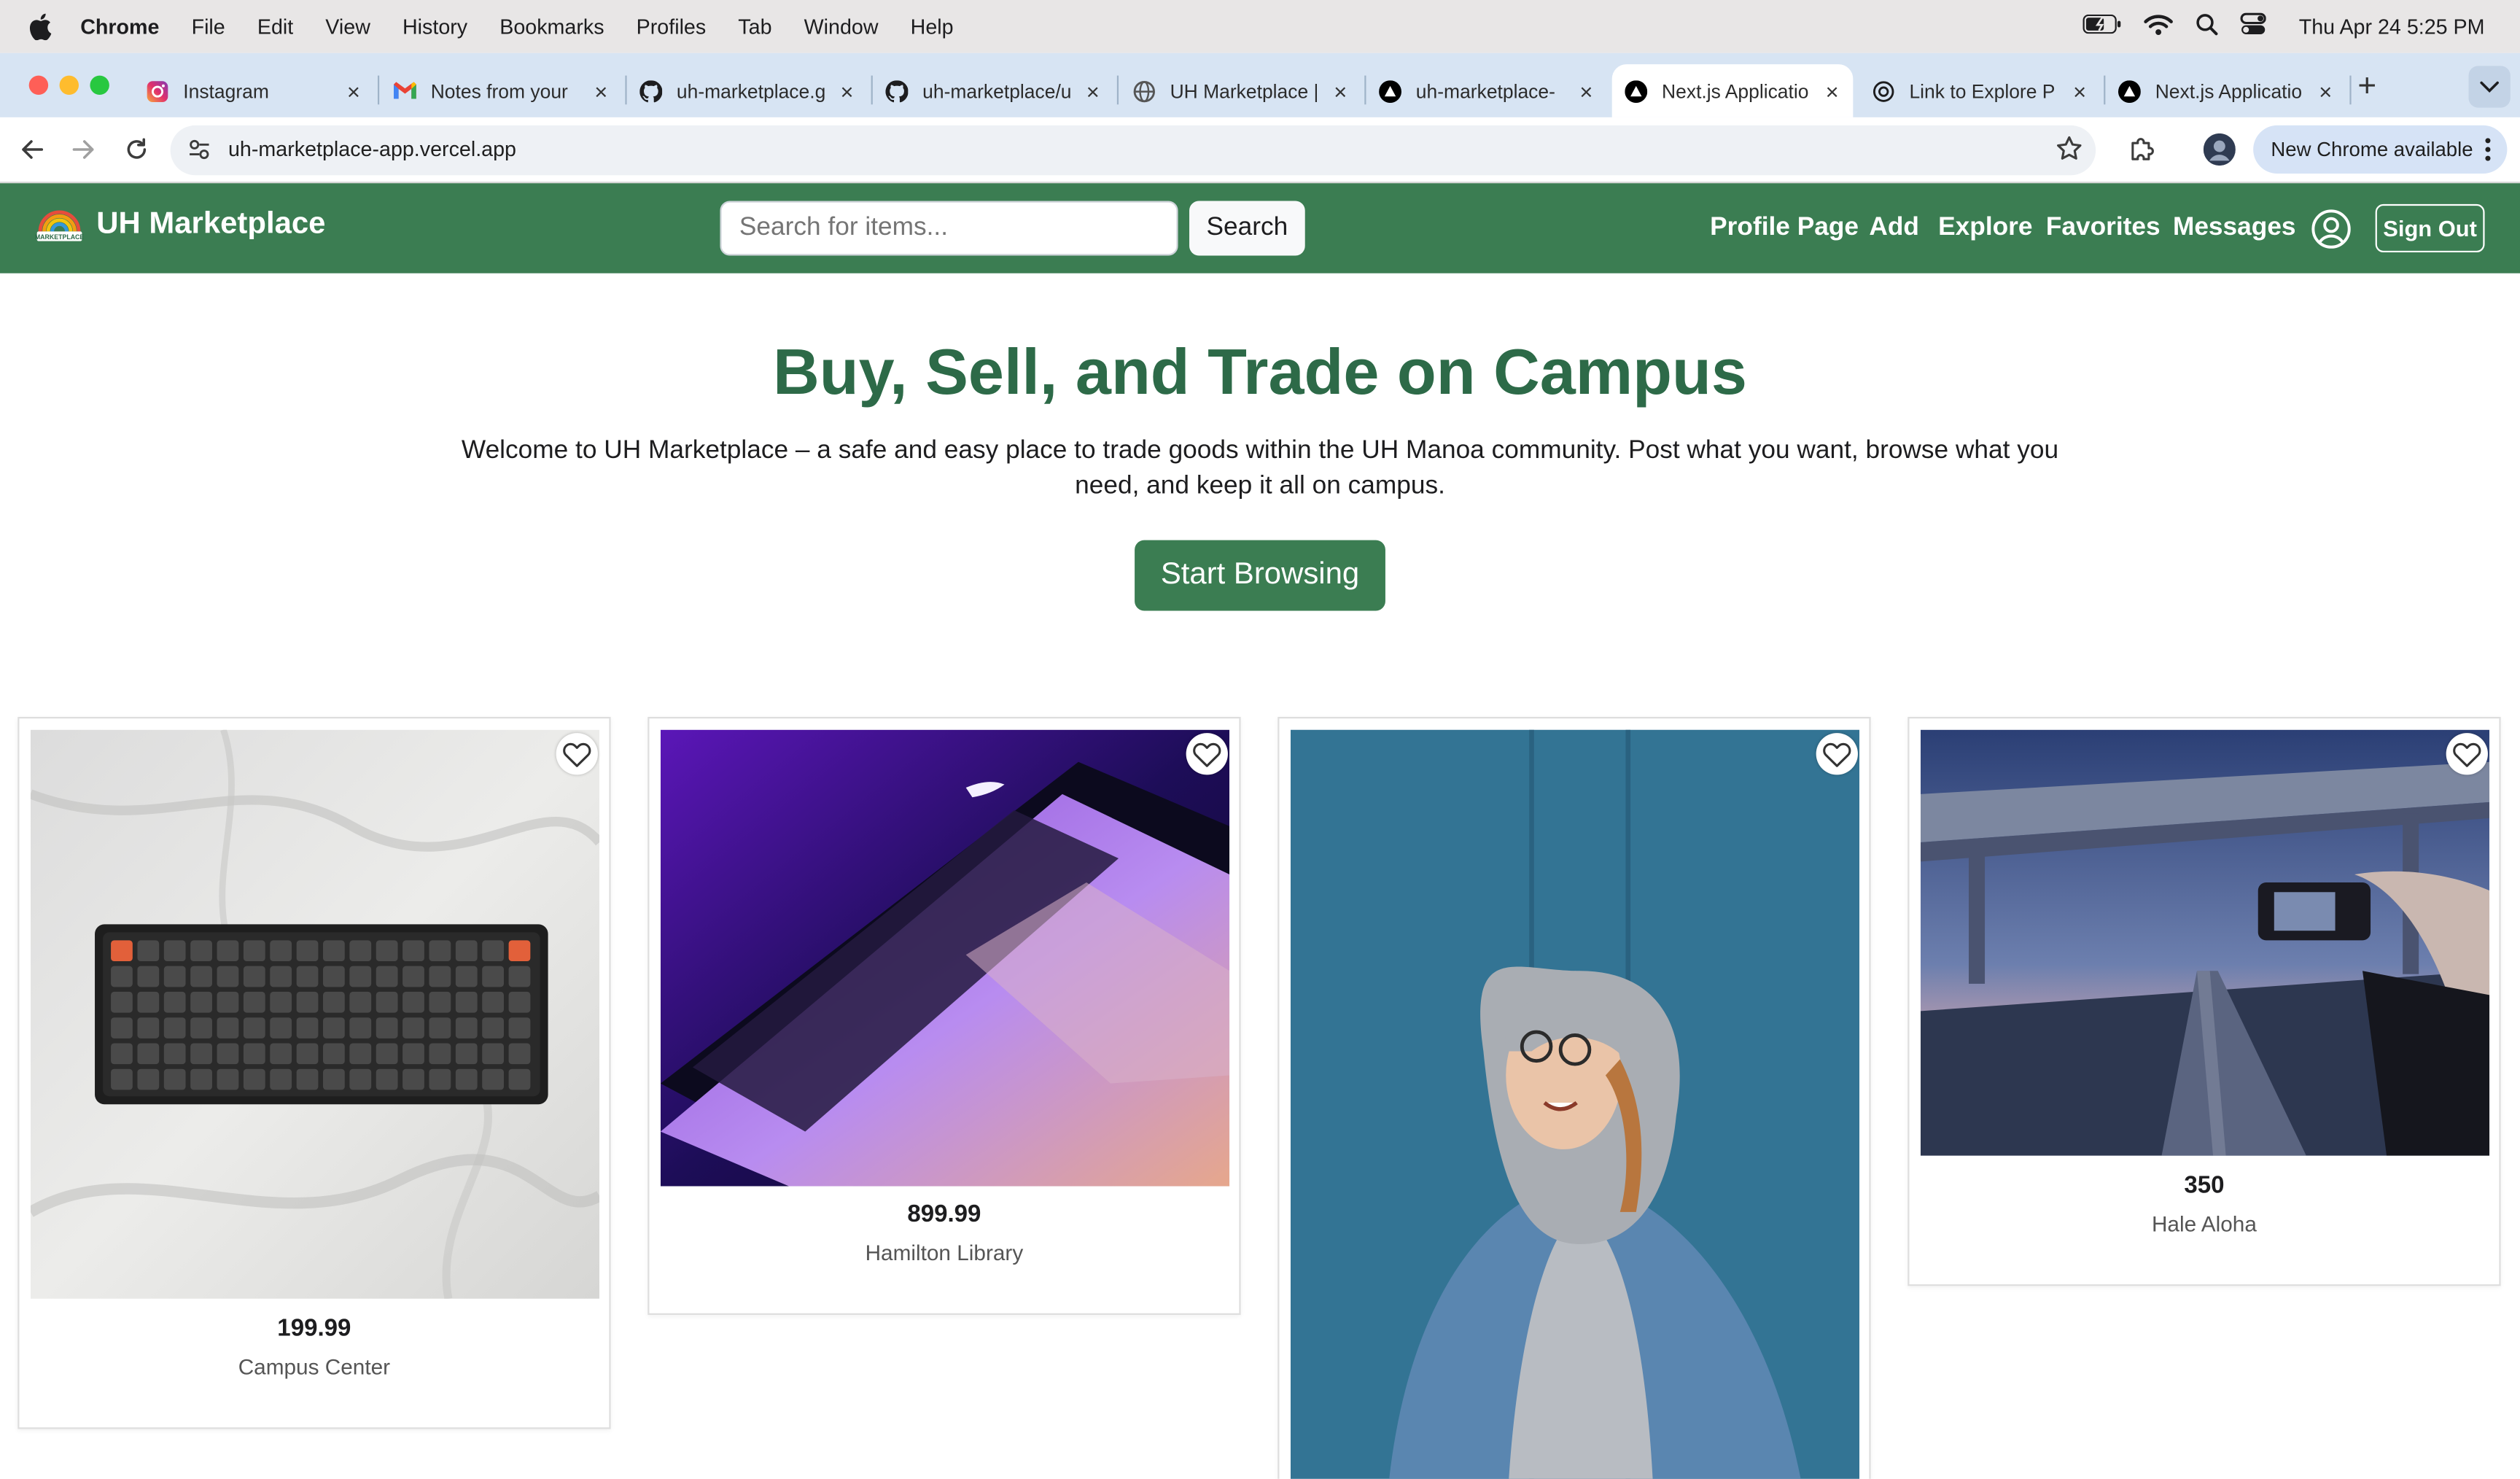 The height and width of the screenshot is (1479, 2520). I want to click on apple-logo-icon, so click(40, 27).